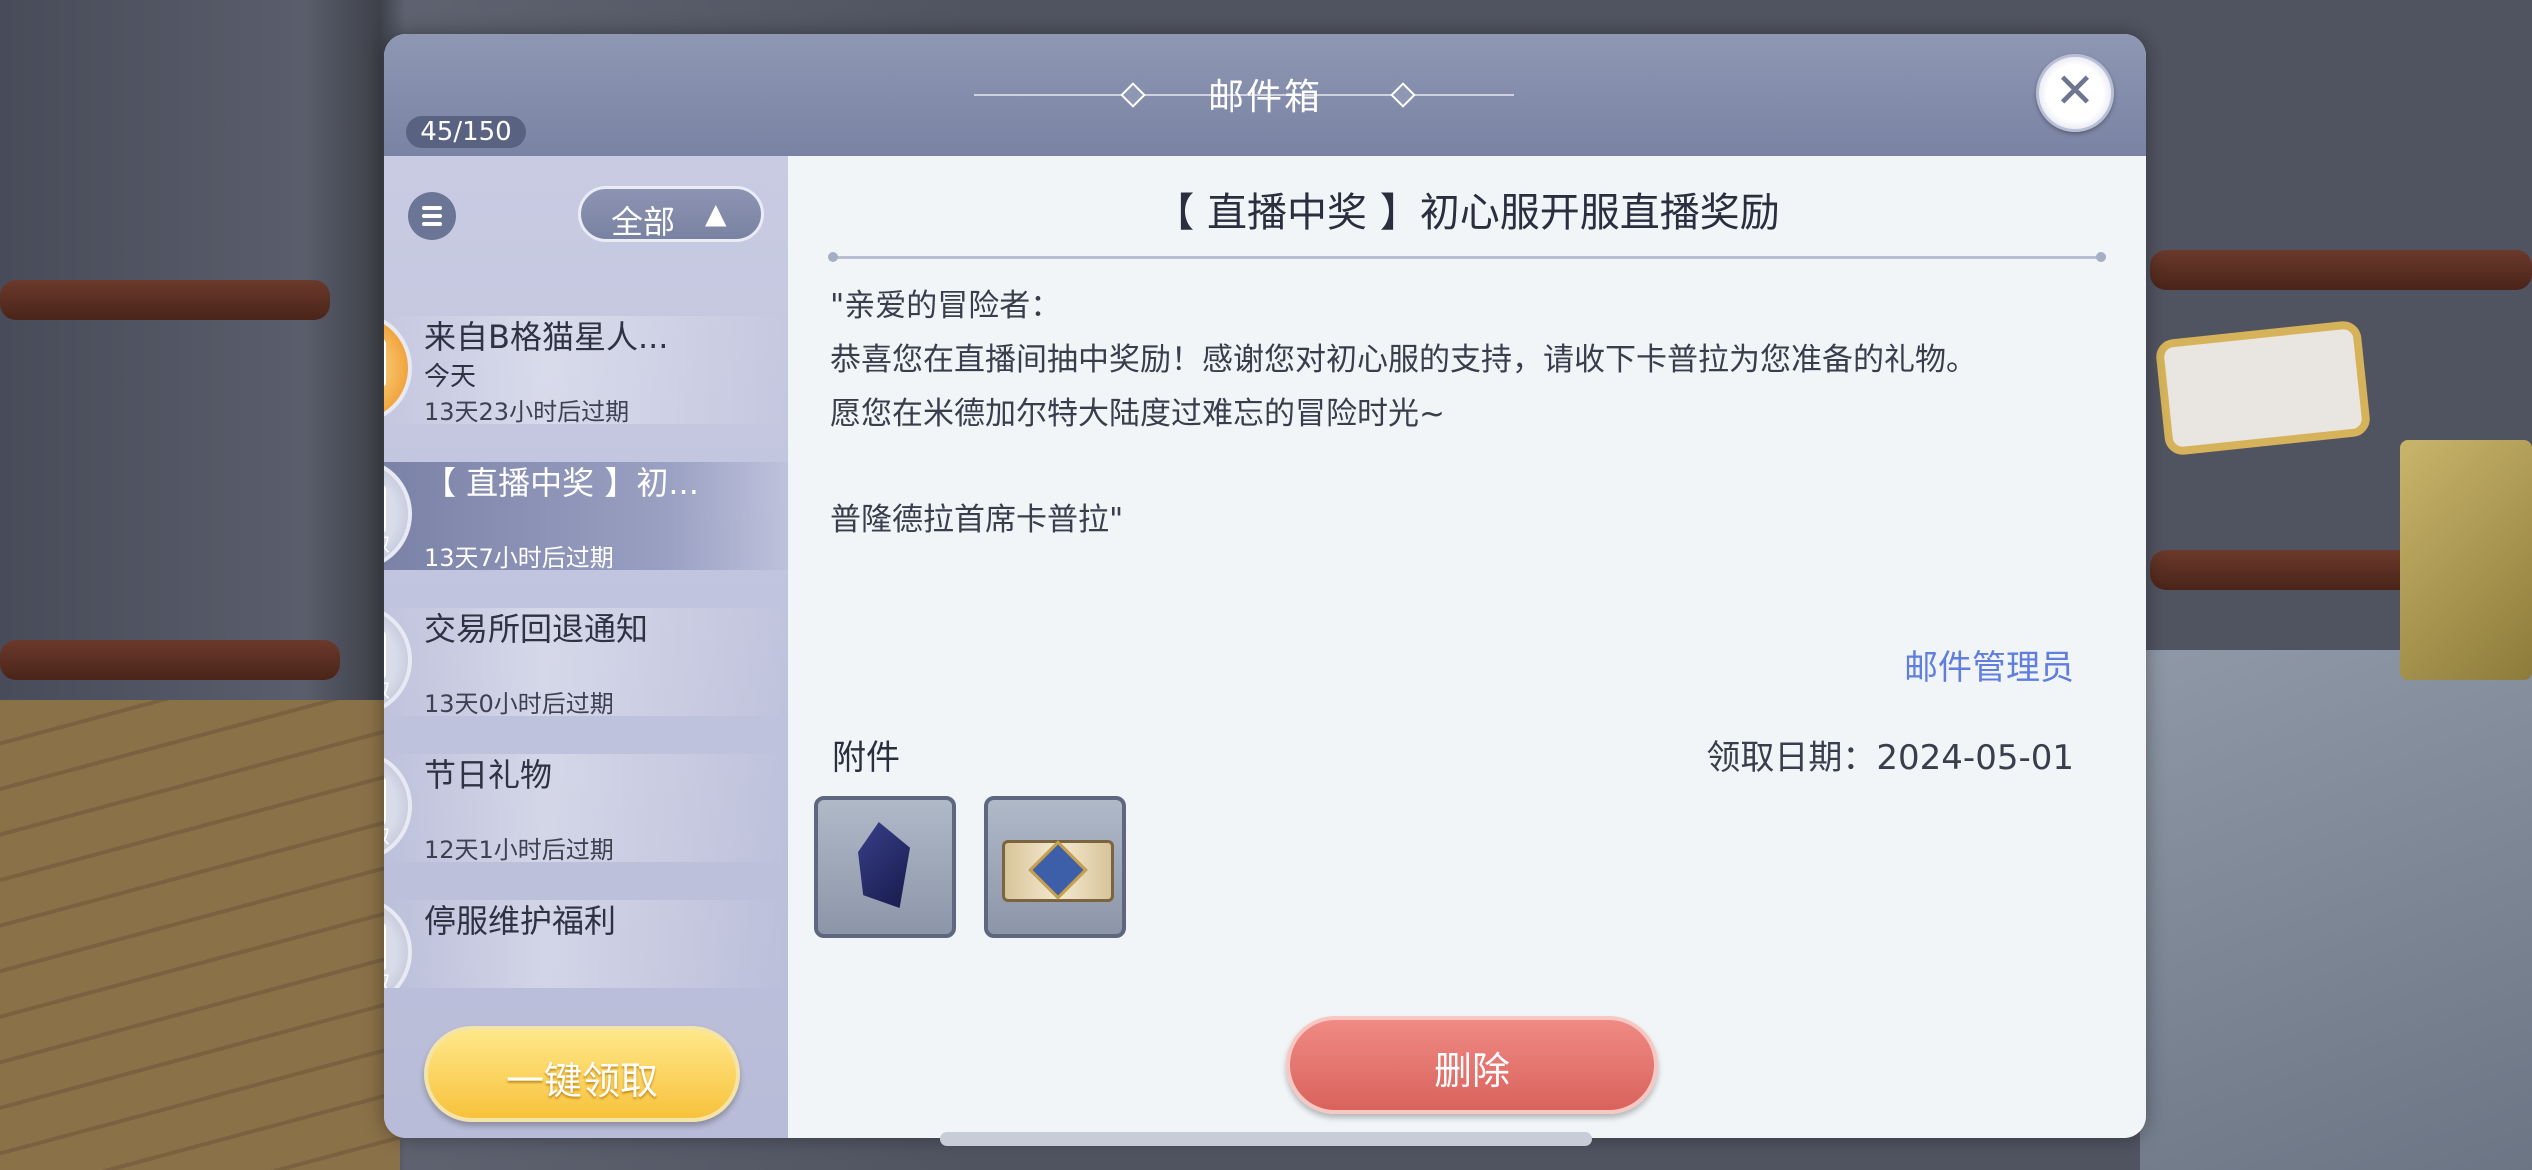 Image resolution: width=2532 pixels, height=1170 pixels. What do you see at coordinates (716, 213) in the screenshot?
I see `chevron-up-icon: ▲` at bounding box center [716, 213].